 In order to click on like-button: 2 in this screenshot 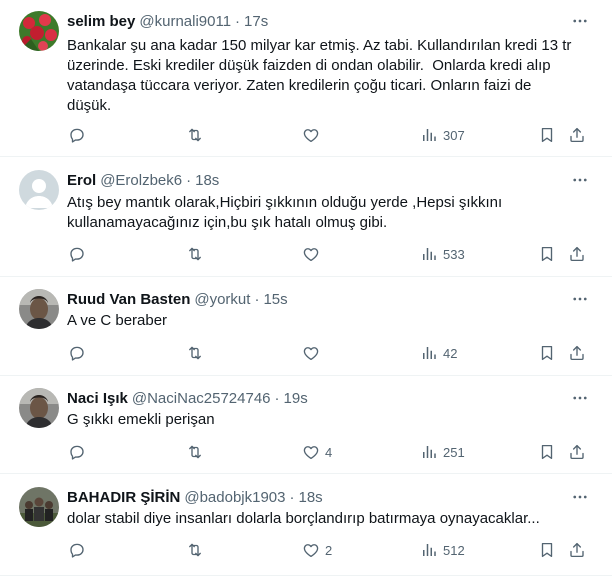, I will do `click(317, 550)`.